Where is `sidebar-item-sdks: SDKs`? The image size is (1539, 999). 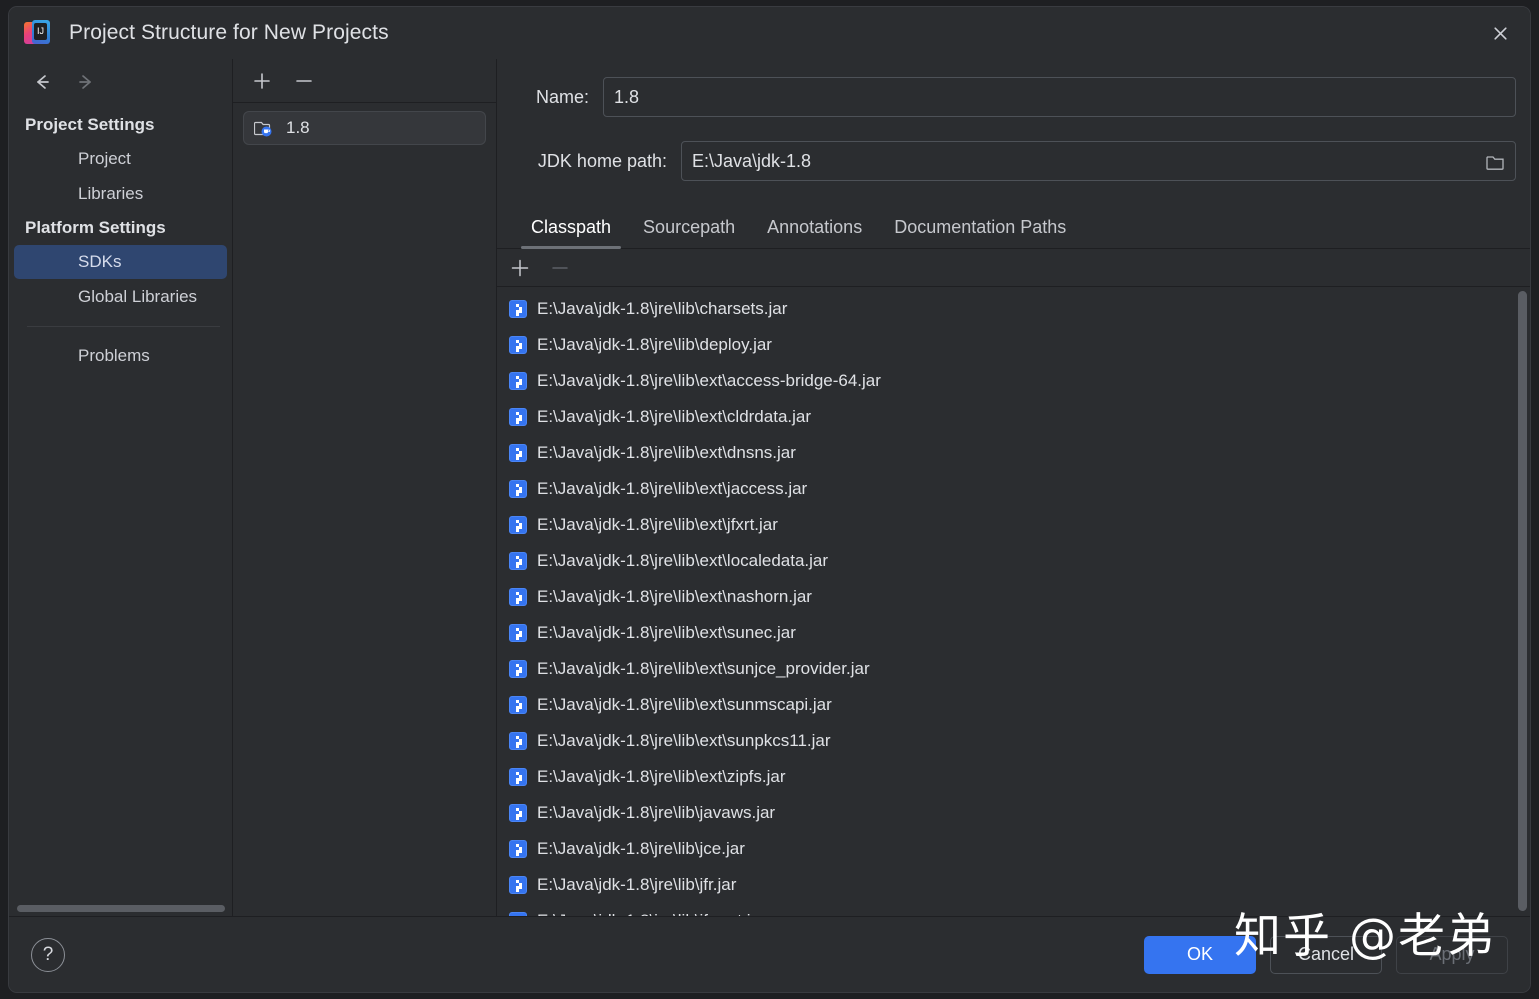
sidebar-item-sdks: SDKs is located at coordinates (120, 262).